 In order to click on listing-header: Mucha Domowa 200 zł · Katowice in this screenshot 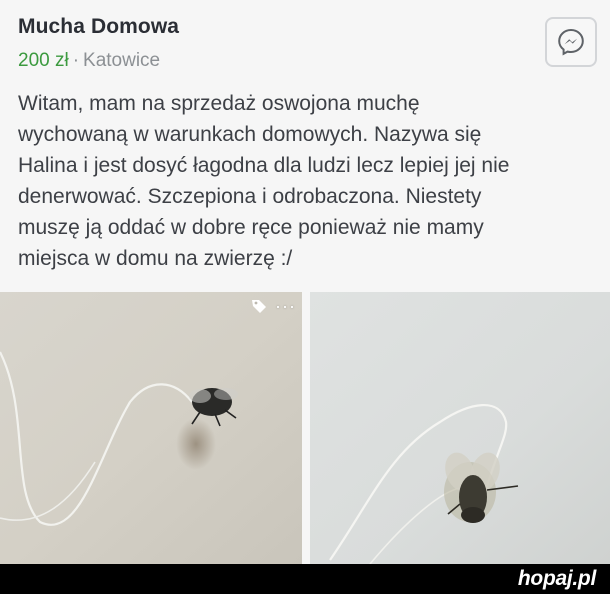, I will do `click(274, 43)`.